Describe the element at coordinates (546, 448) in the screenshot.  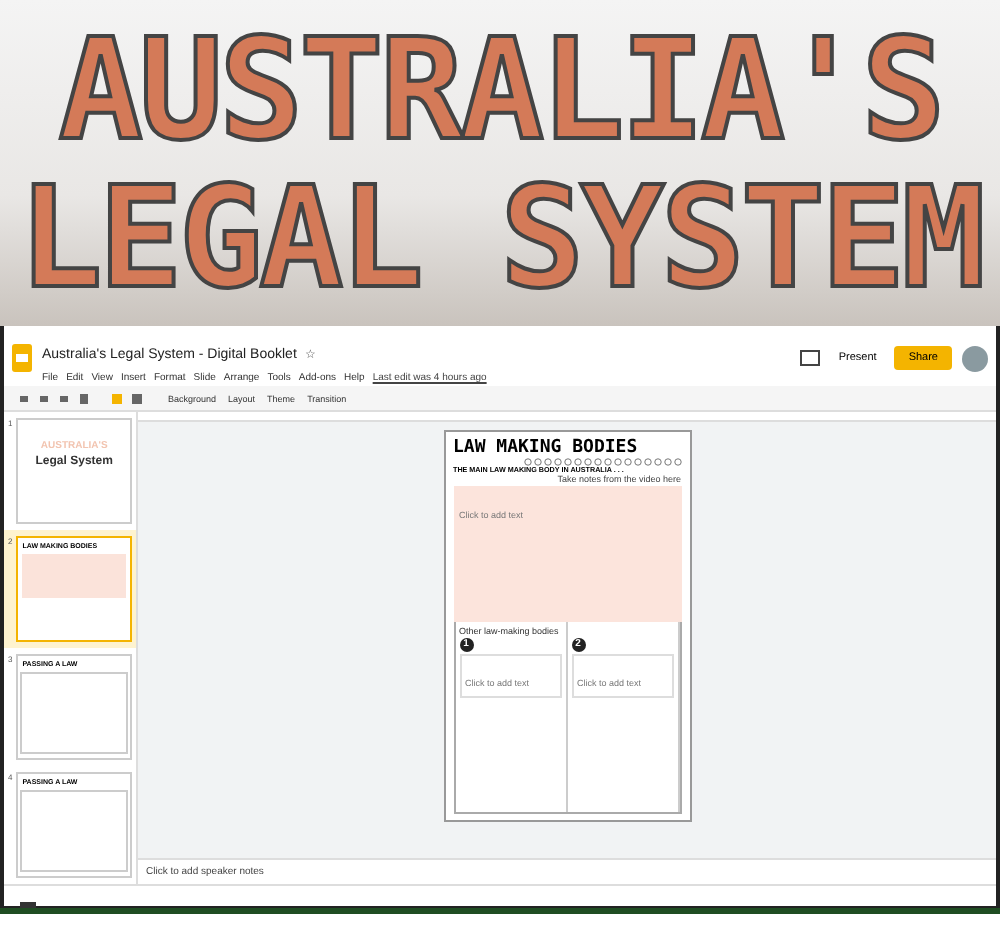
I see `slide-title: LAW MAKING BODIES` at that location.